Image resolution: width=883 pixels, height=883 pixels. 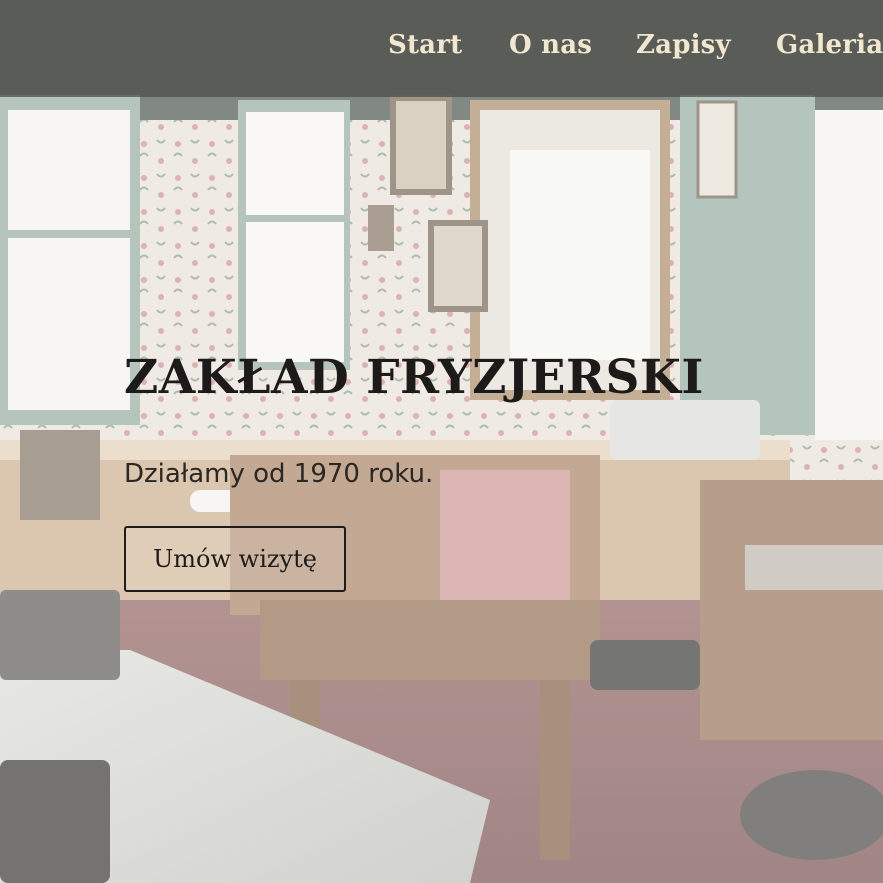 What do you see at coordinates (414, 377) in the screenshot?
I see `hero-title: ZAKŁAD FRYZJERSKI` at bounding box center [414, 377].